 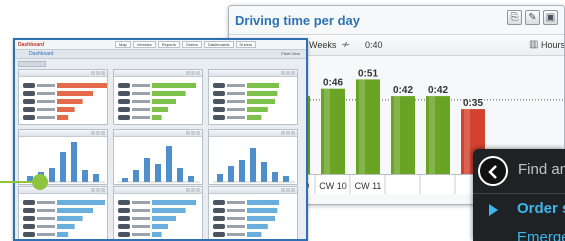 What do you see at coordinates (160, 54) in the screenshot?
I see `dashboard-subbar: Dashboard Fleet View` at bounding box center [160, 54].